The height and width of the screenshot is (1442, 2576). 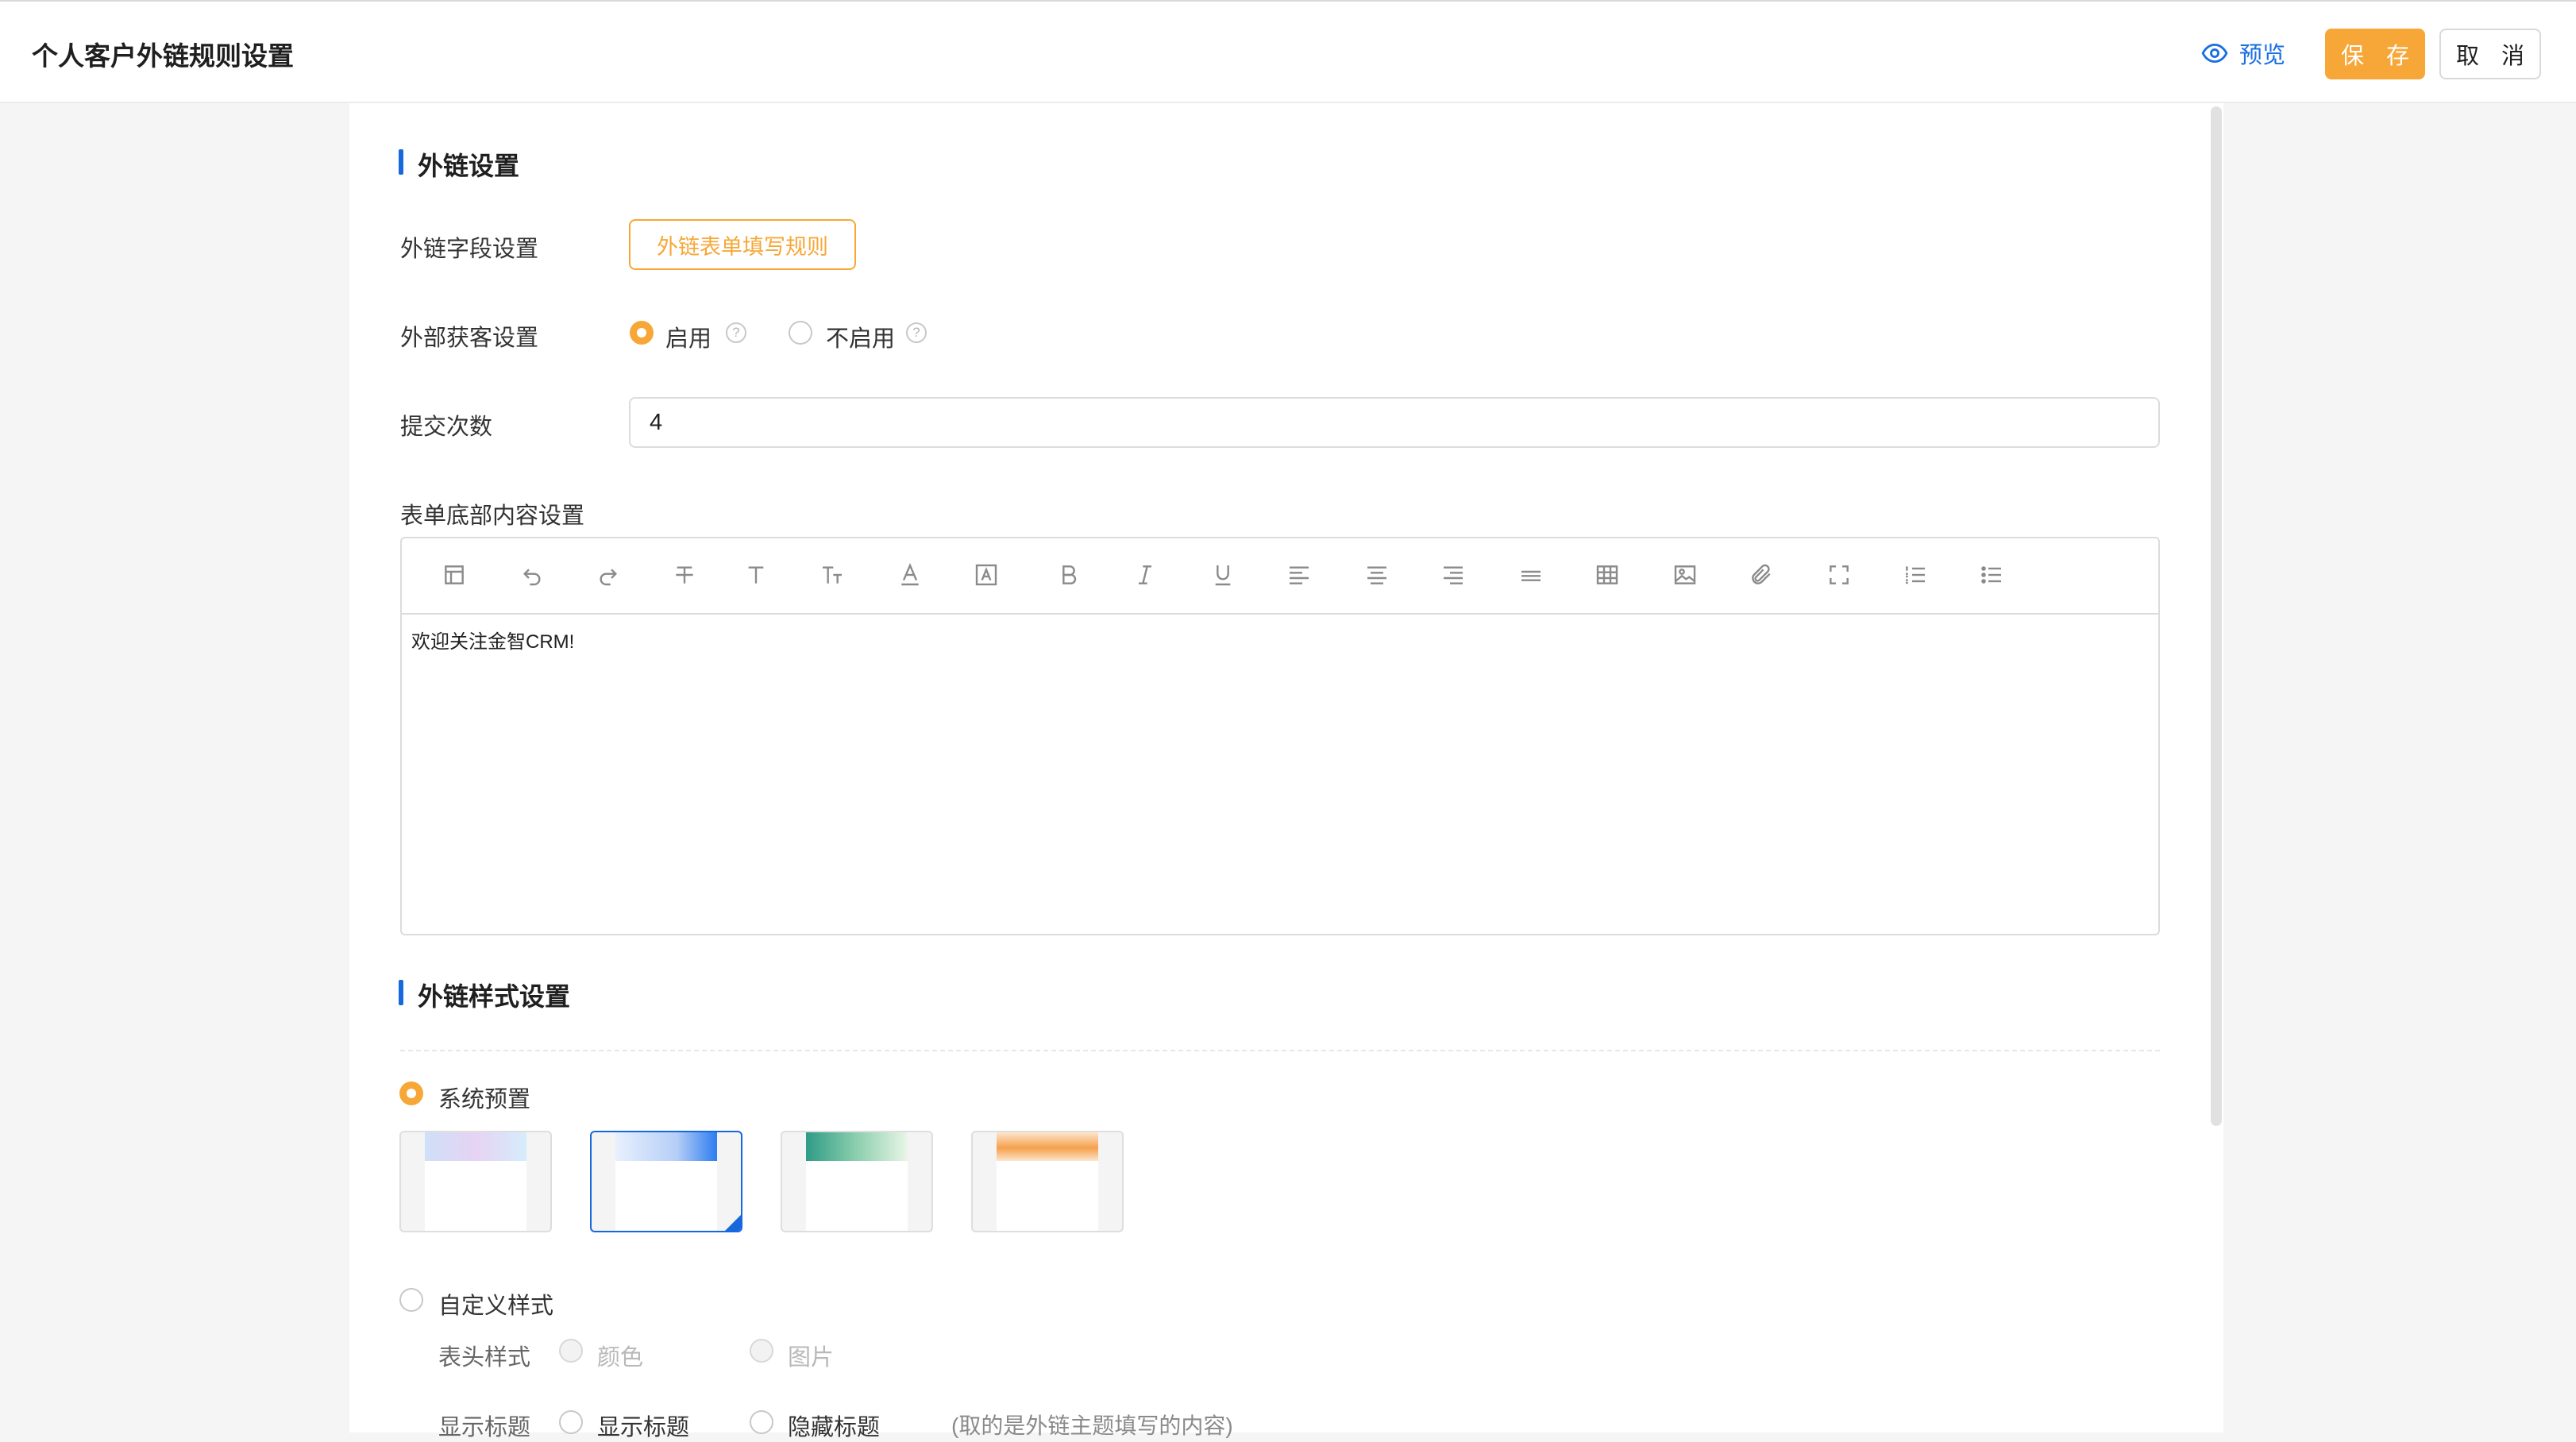 I want to click on enable-radio, so click(x=642, y=333).